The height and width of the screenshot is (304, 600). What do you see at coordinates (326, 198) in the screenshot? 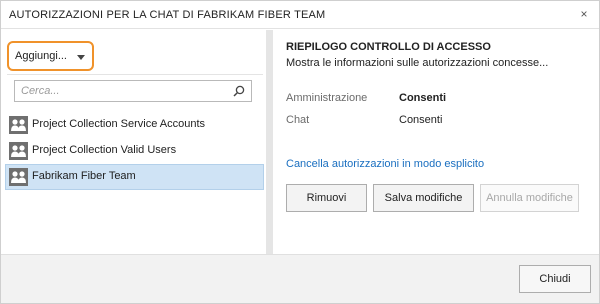
I see `remove-button: Rimuovi` at bounding box center [326, 198].